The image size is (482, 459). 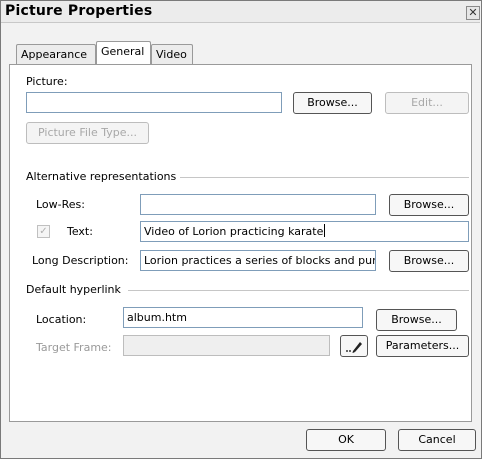 What do you see at coordinates (346, 440) in the screenshot?
I see `ok-button: OK` at bounding box center [346, 440].